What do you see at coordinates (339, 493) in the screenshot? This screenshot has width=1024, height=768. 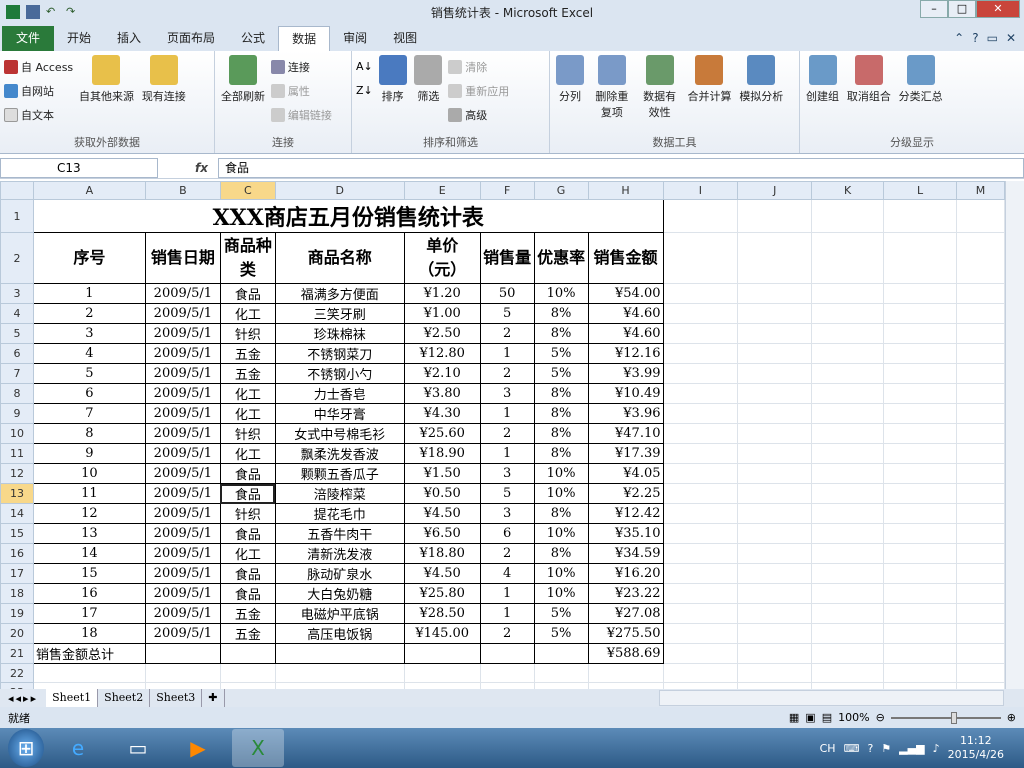 I see `data-cell: 涪陵榨菜` at bounding box center [339, 493].